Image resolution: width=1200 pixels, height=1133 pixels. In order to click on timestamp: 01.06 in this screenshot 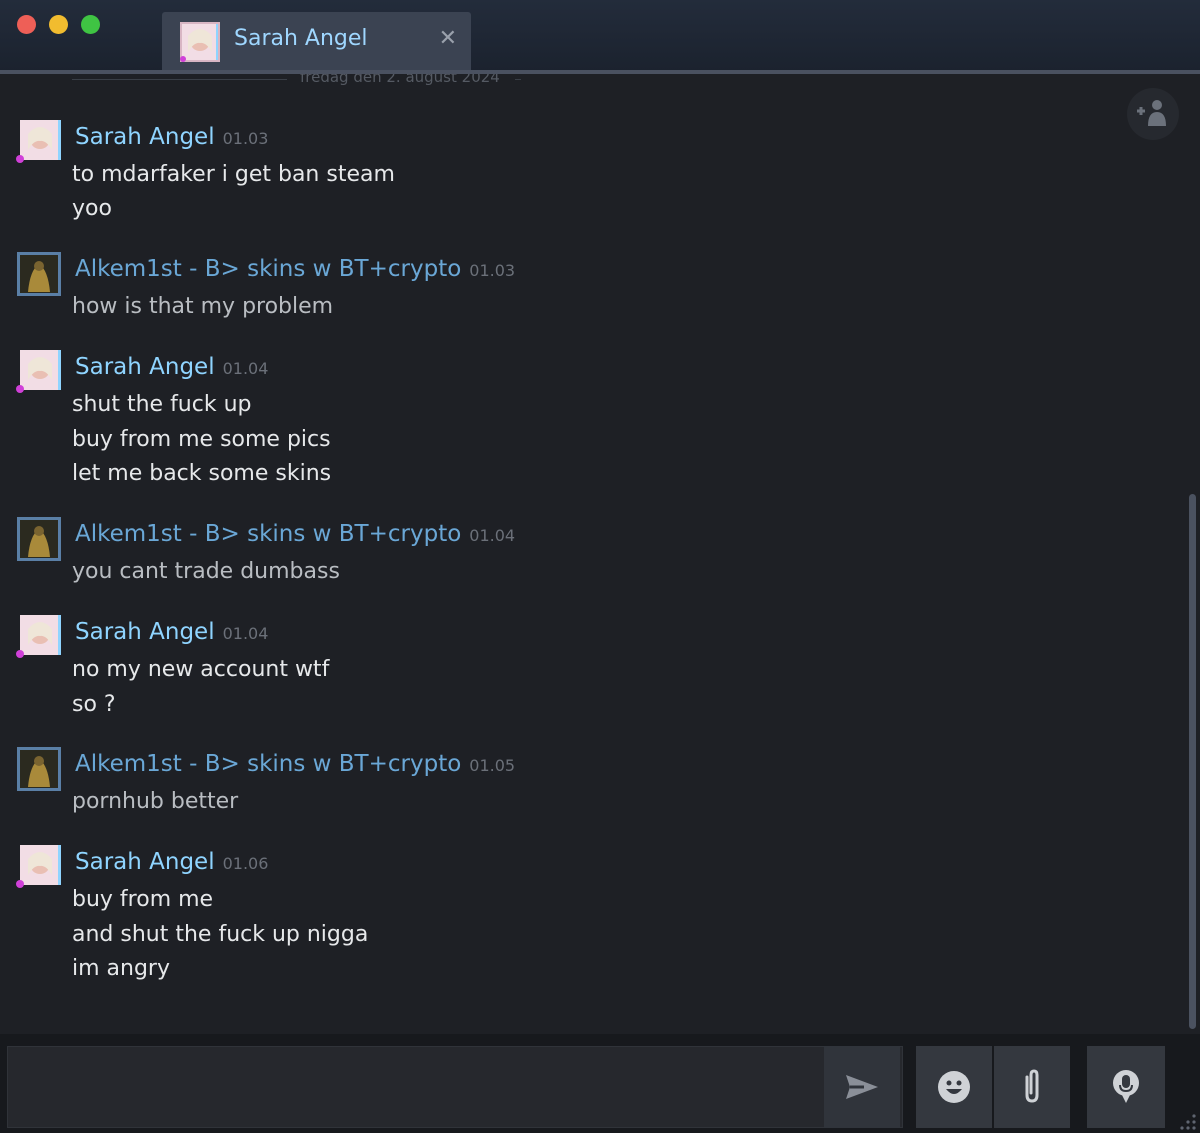, I will do `click(245, 863)`.